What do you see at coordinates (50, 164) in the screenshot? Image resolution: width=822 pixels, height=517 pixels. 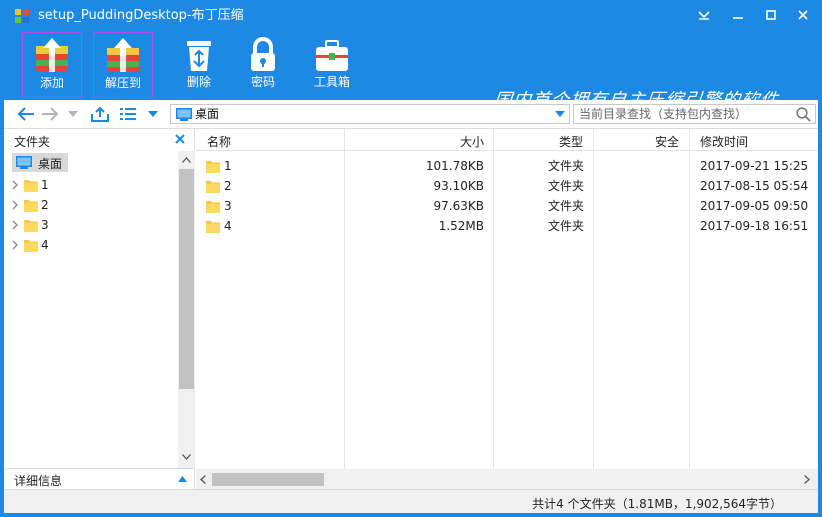 I see `tree-item-label: 桌面` at bounding box center [50, 164].